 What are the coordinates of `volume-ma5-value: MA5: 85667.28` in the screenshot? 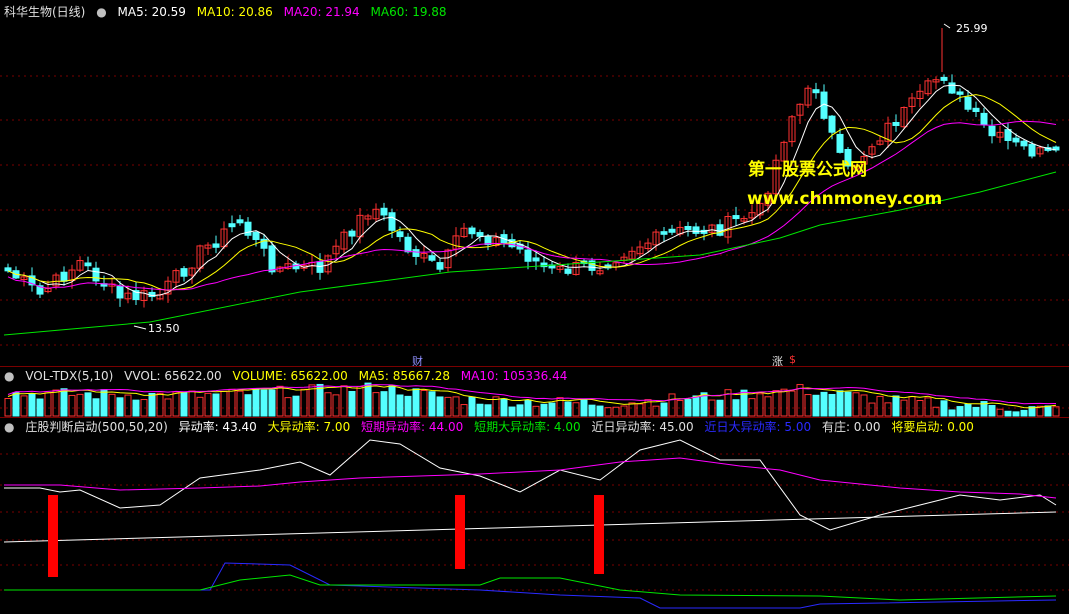 It's located at (404, 376).